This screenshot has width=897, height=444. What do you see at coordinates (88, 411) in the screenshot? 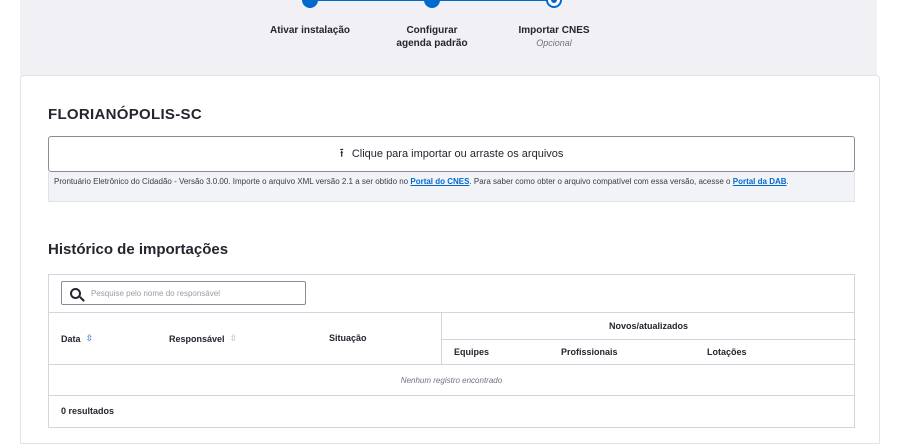
I see `results-count: 0 resultados` at bounding box center [88, 411].